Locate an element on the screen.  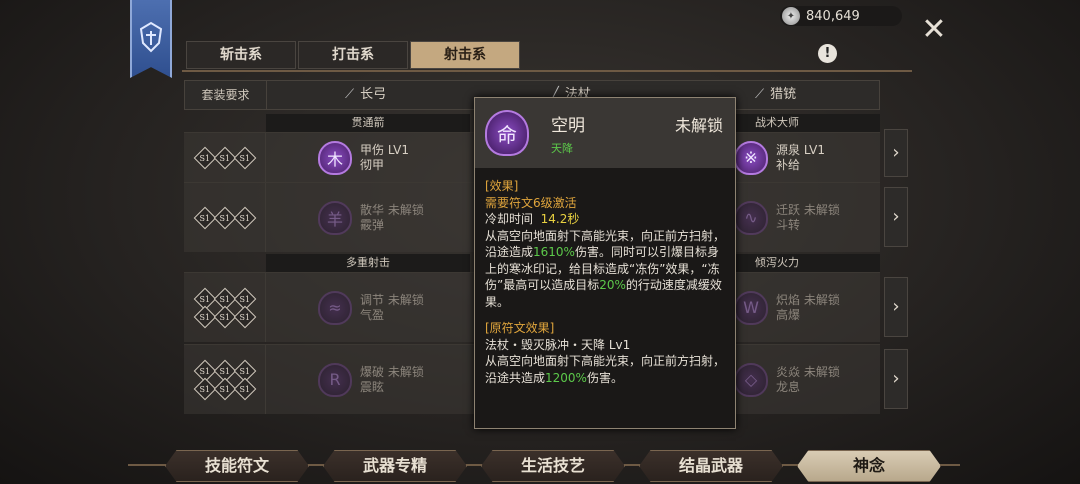
rune-skill-right: W 炽焰 未解锁 高爆 is located at coordinates (787, 307).